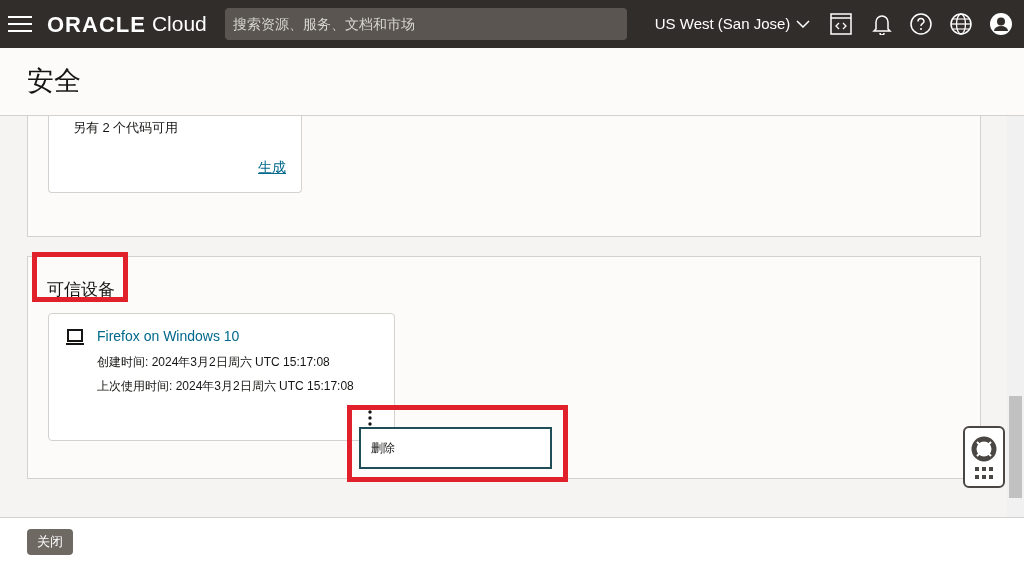 The height and width of the screenshot is (565, 1024). What do you see at coordinates (803, 24) in the screenshot?
I see `chevron-down-icon` at bounding box center [803, 24].